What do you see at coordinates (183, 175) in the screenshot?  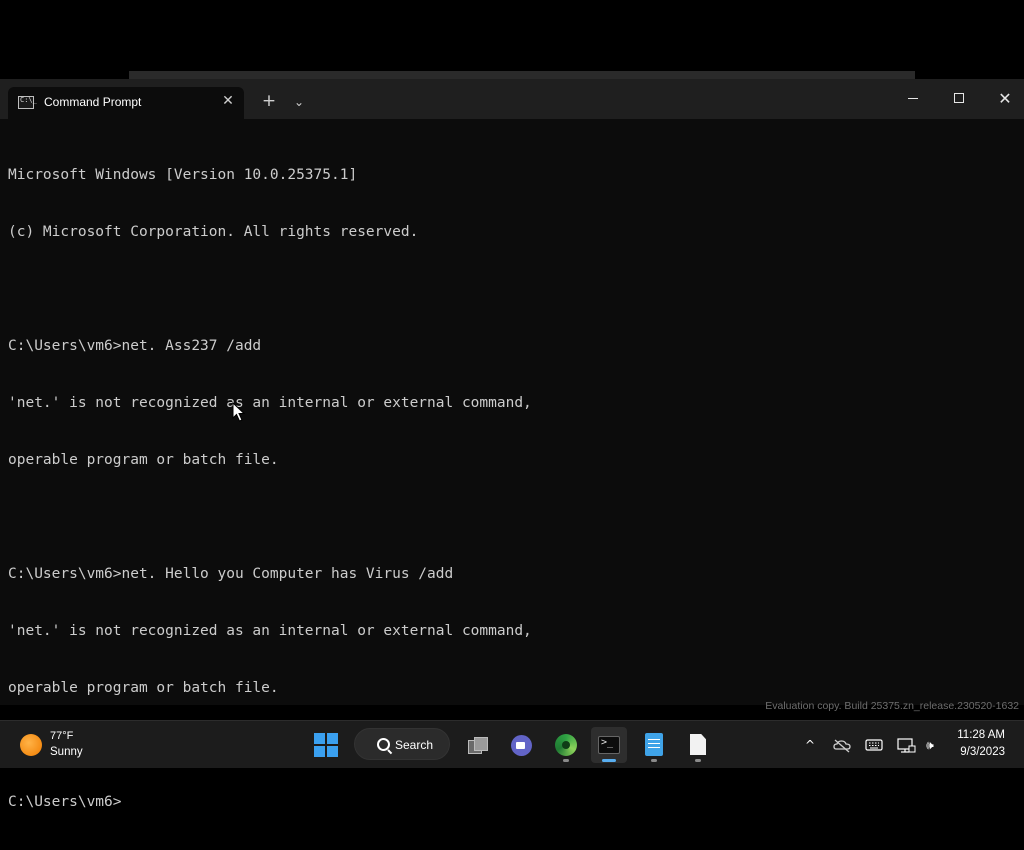 I see `console-line: Microsoft Windows [Version 10.0.25375.1]` at bounding box center [183, 175].